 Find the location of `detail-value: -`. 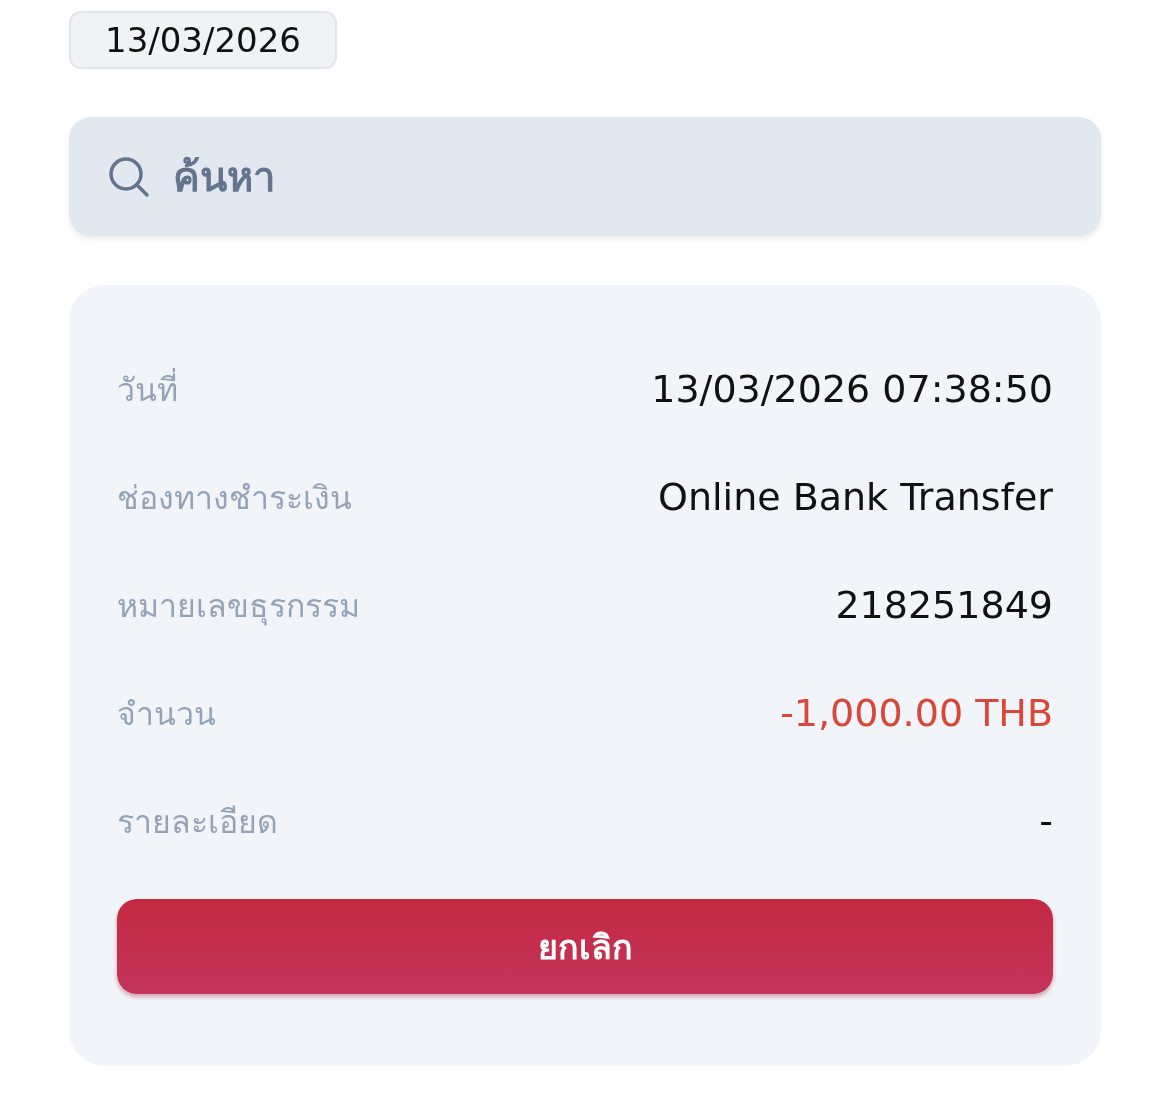

detail-value: - is located at coordinates (1046, 821).